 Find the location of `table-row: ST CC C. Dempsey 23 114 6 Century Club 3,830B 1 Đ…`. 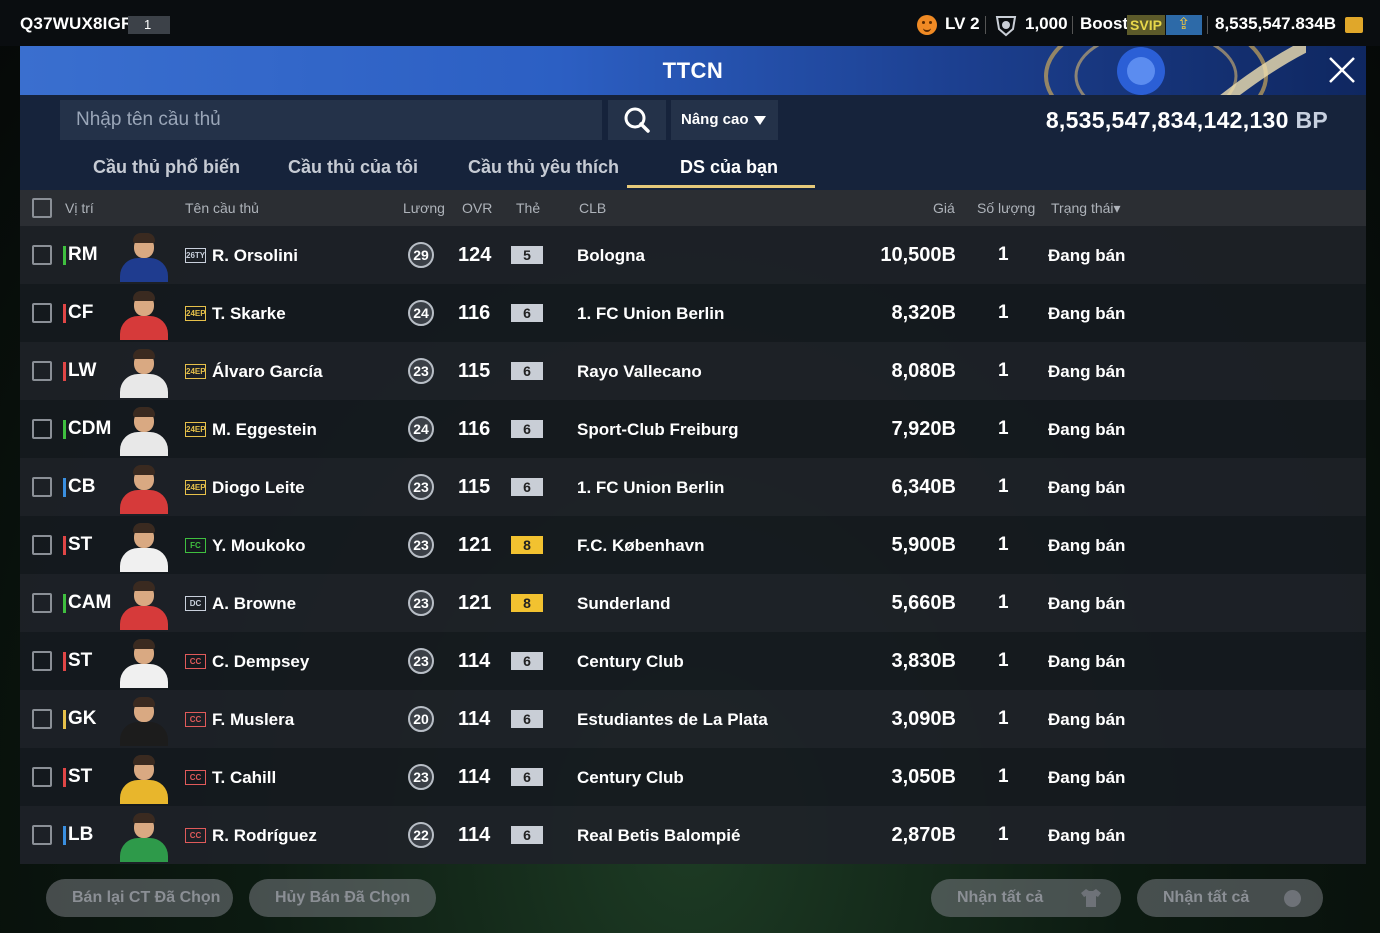

table-row: ST CC C. Dempsey 23 114 6 Century Club 3,830B 1 Đ… is located at coordinates (693, 661).